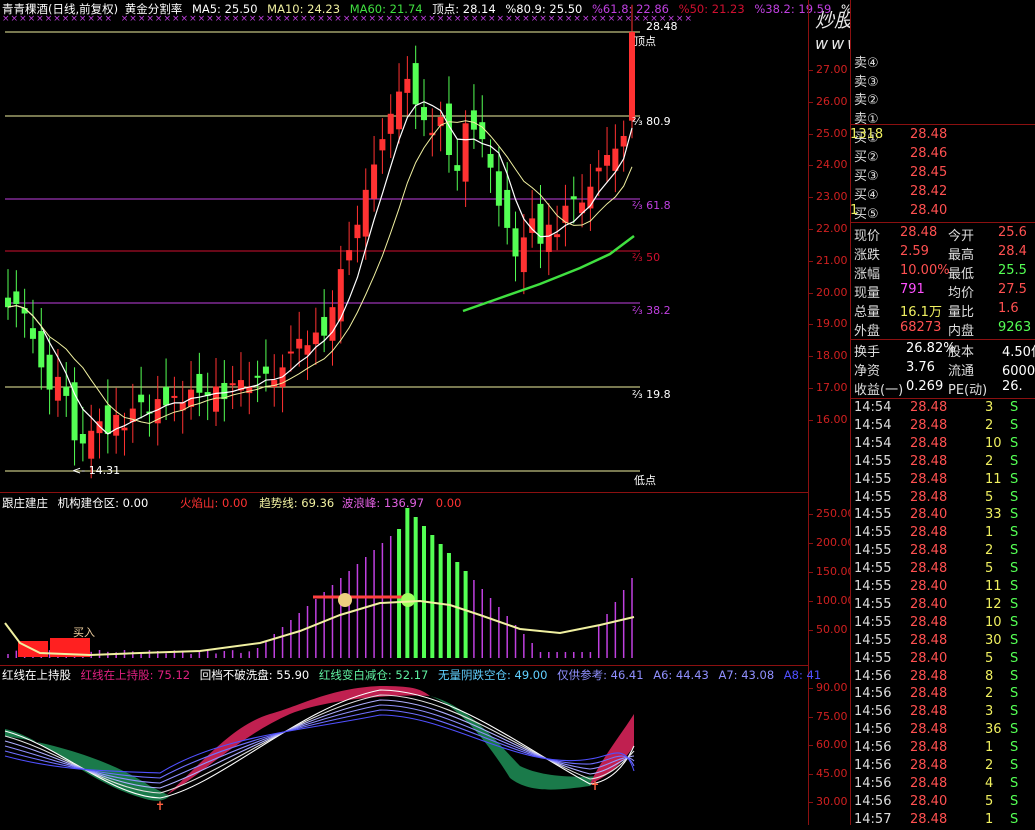  I want to click on y-tick-label: 75.00, so click(832, 716).